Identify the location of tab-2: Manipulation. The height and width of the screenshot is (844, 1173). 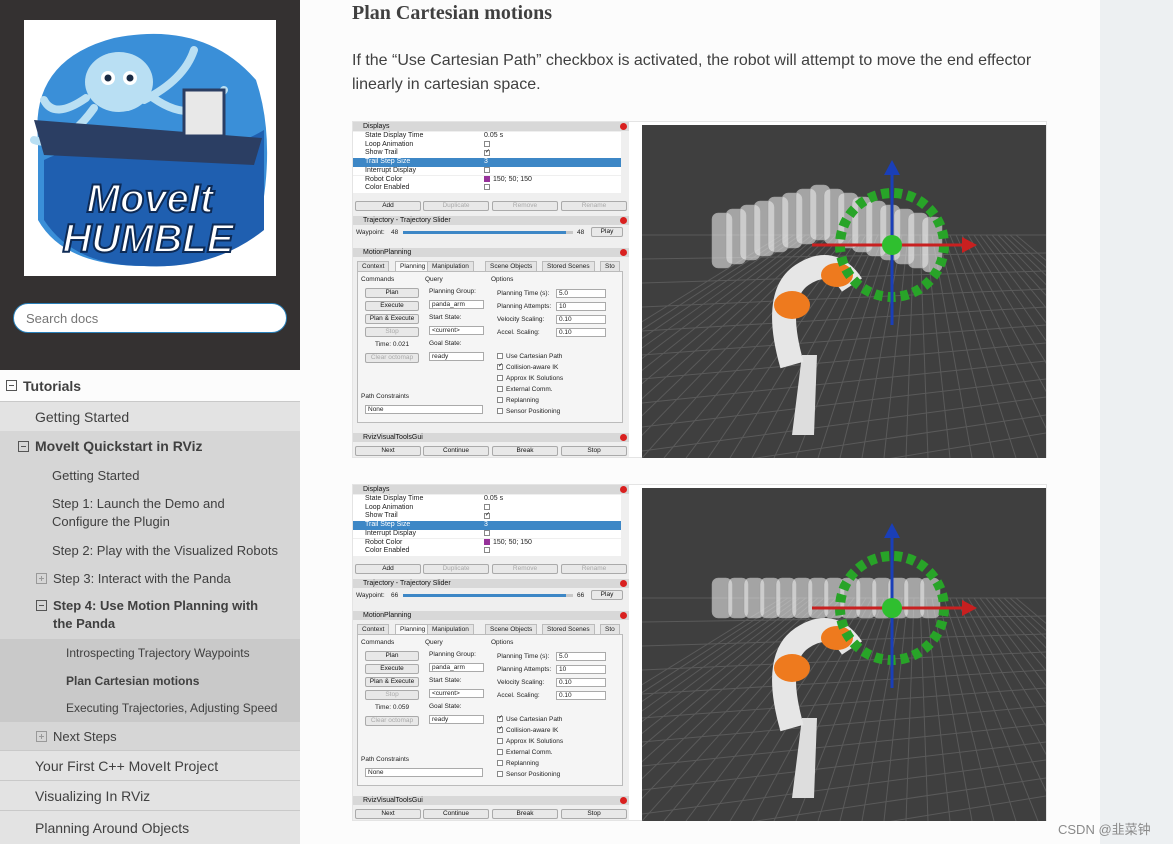
(450, 266).